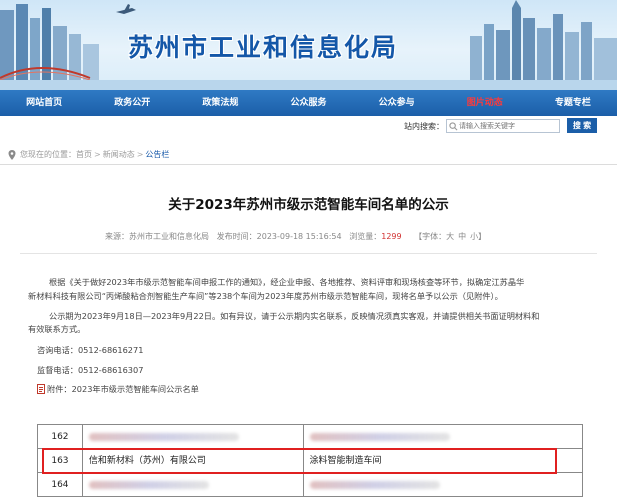 Image resolution: width=617 pixels, height=497 pixels. I want to click on breadcrumb-bulletin: 公告栏, so click(157, 154).